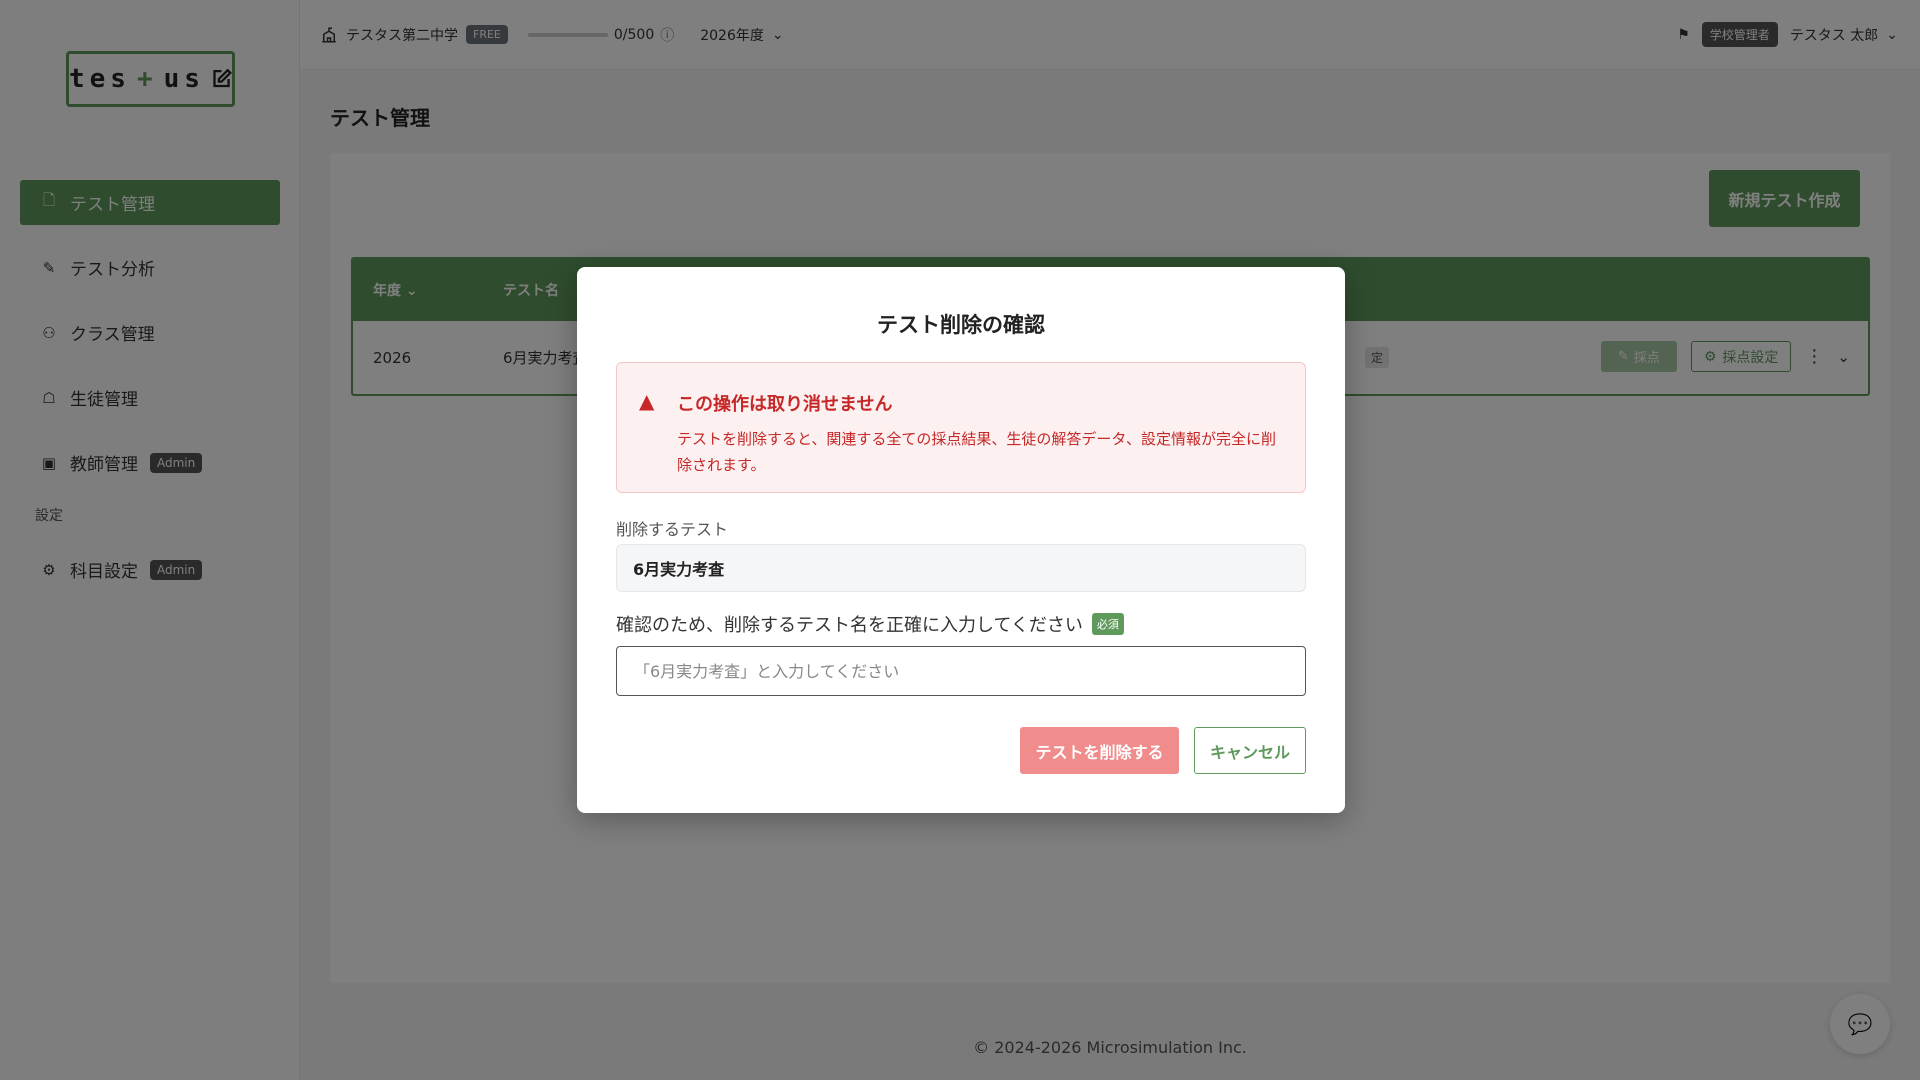  I want to click on confirm-test-name-input, so click(961, 671).